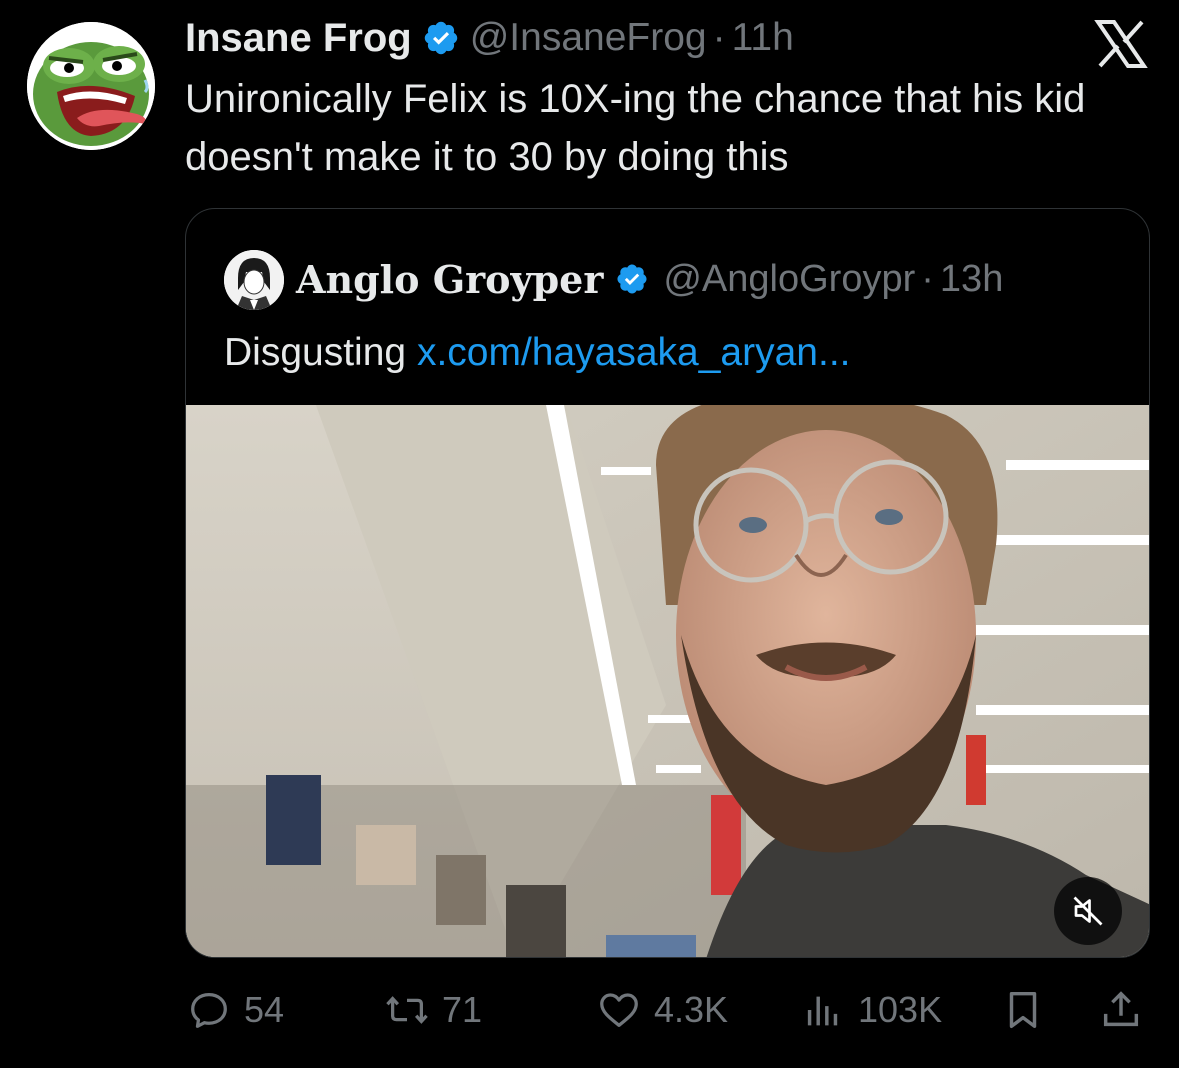 The width and height of the screenshot is (1179, 1068). I want to click on mute-toggle-button, so click(1088, 911).